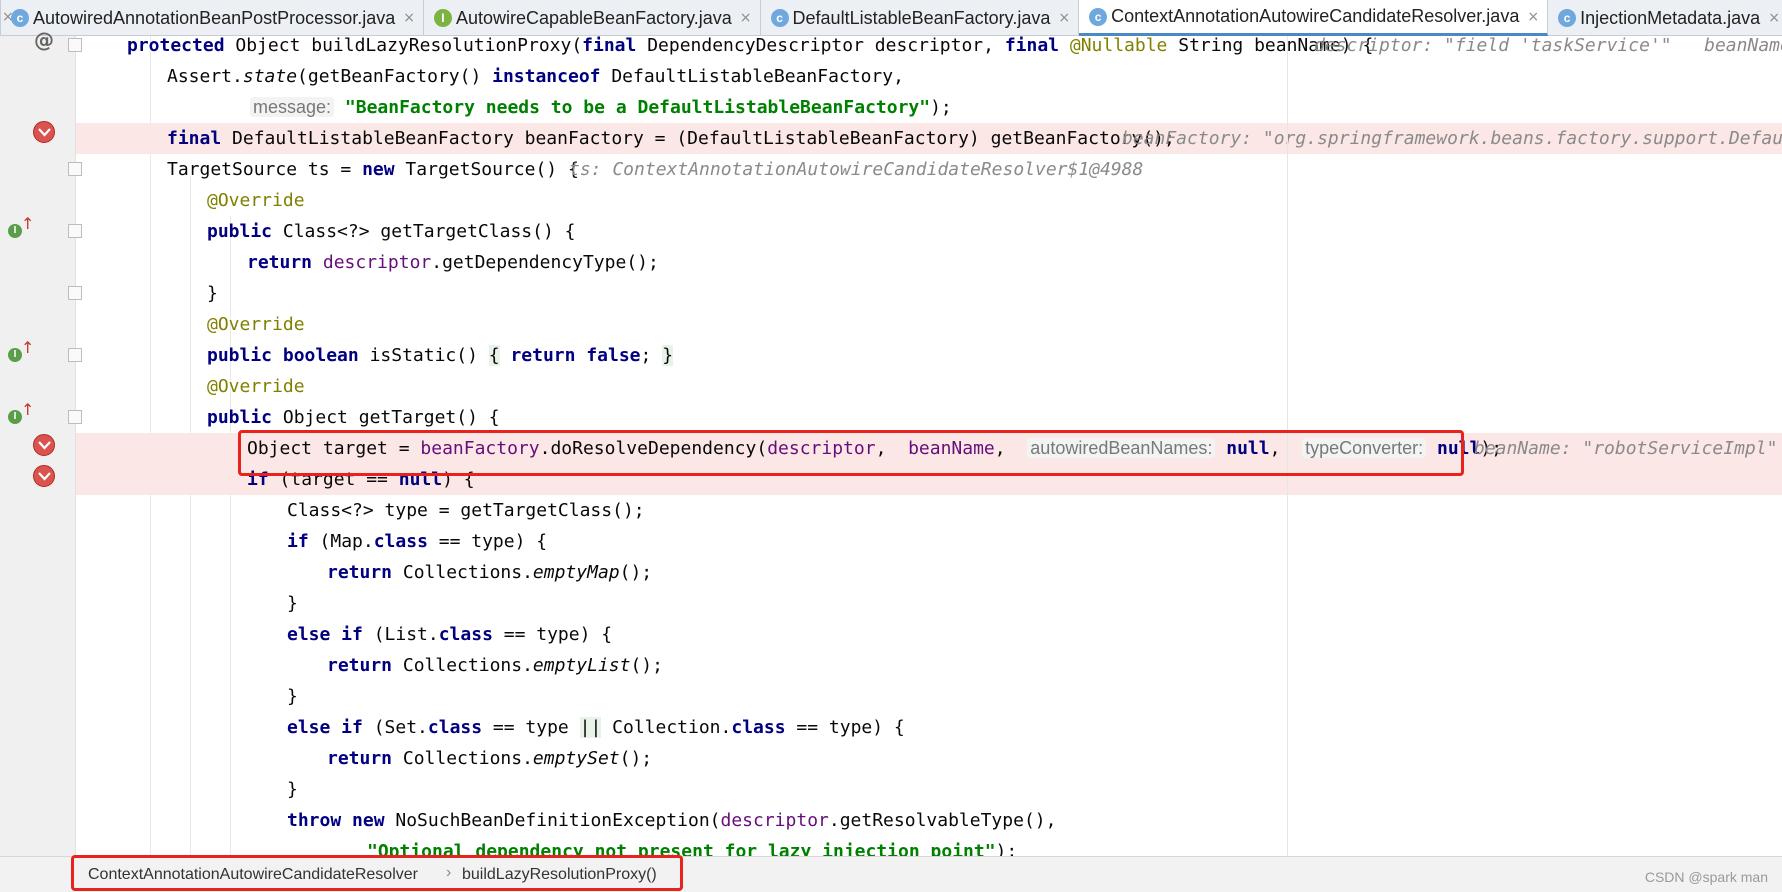 The image size is (1782, 892). What do you see at coordinates (929, 665) in the screenshot?
I see `code-line: return Collections.emptyList();` at bounding box center [929, 665].